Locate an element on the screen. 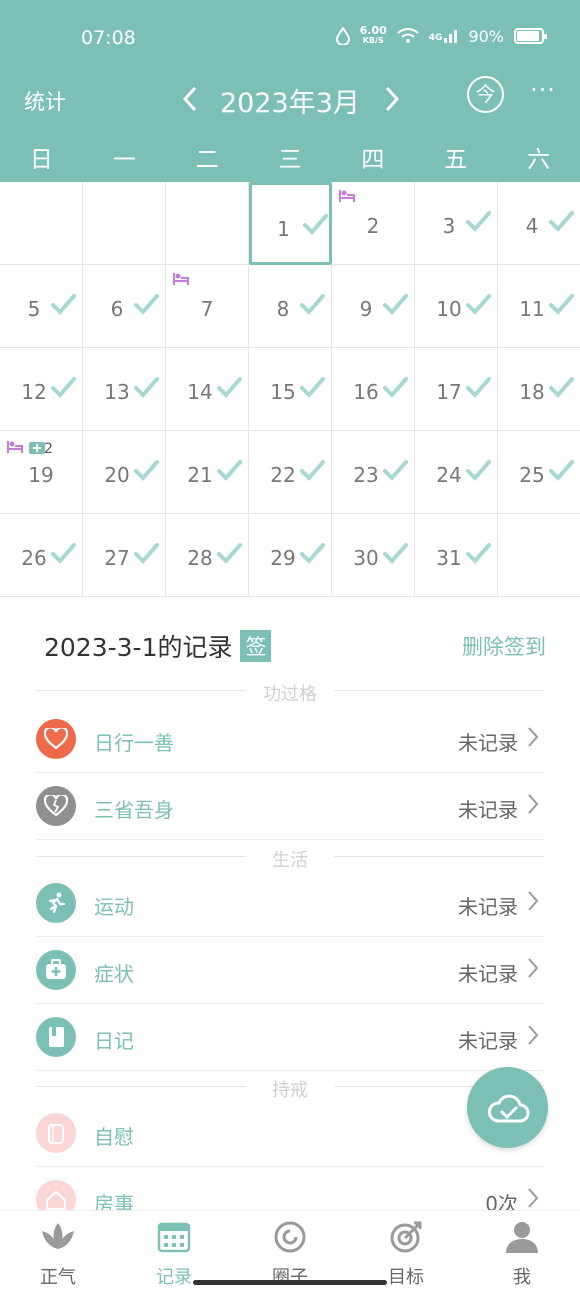  day-event-icons: 2 is located at coordinates (29, 447).